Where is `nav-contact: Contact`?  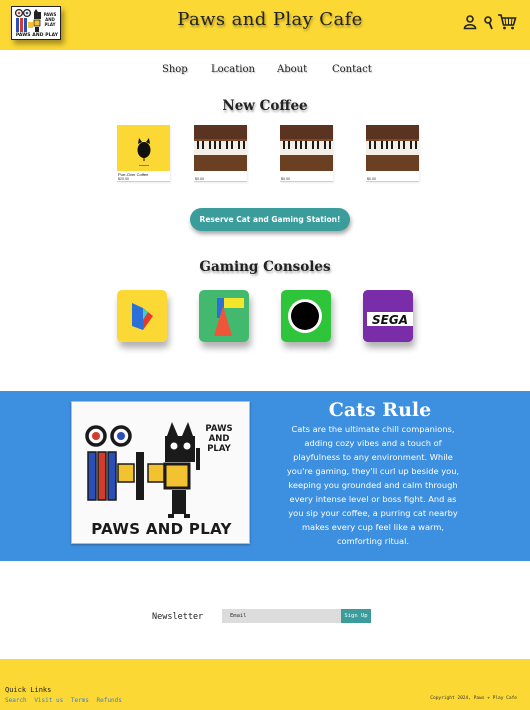 nav-contact: Contact is located at coordinates (352, 69).